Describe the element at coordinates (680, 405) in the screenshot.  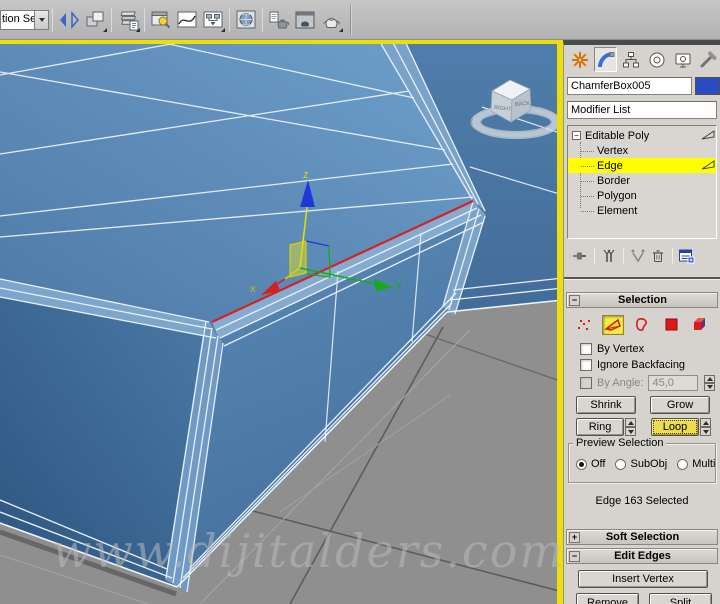
I see `grow-button: Grow` at that location.